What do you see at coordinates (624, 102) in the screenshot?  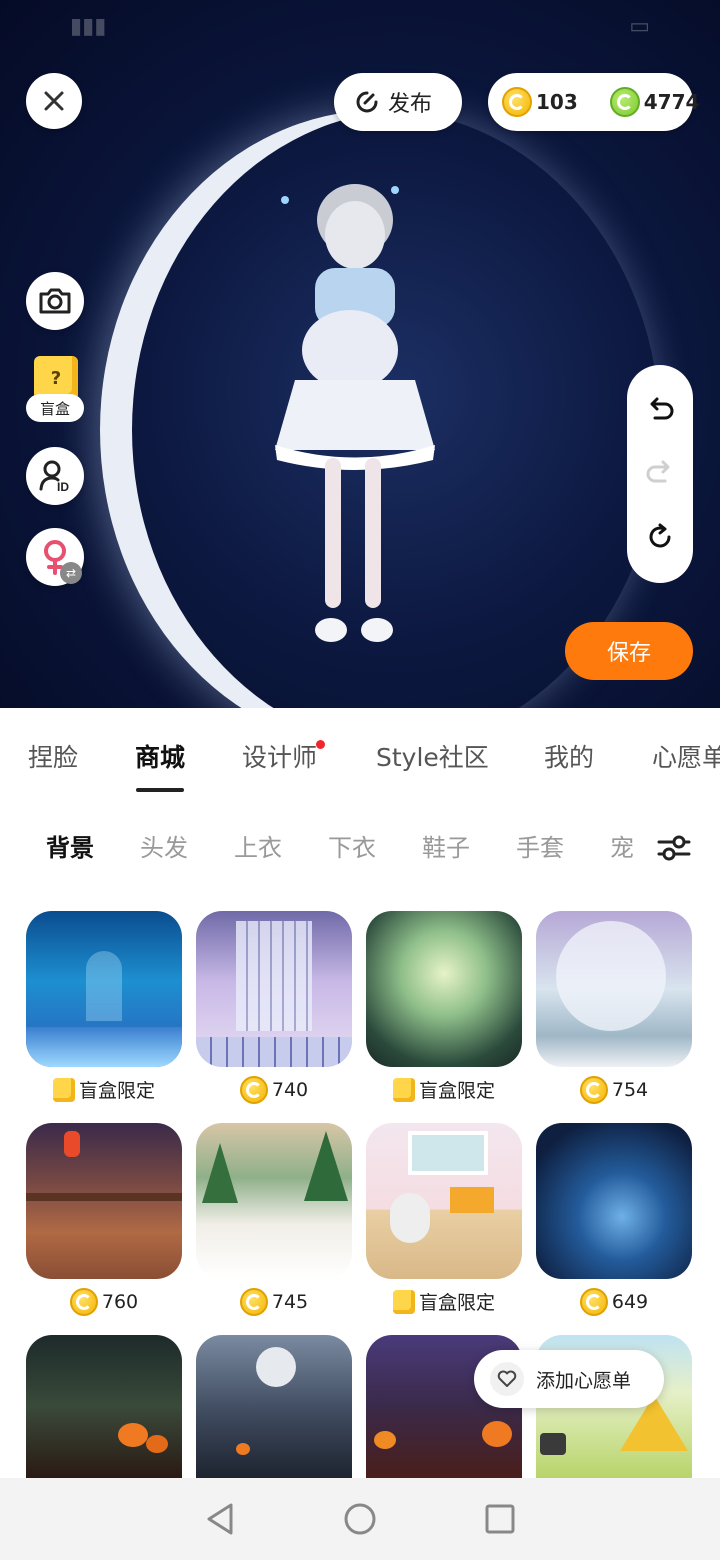 I see `green-coin-icon` at bounding box center [624, 102].